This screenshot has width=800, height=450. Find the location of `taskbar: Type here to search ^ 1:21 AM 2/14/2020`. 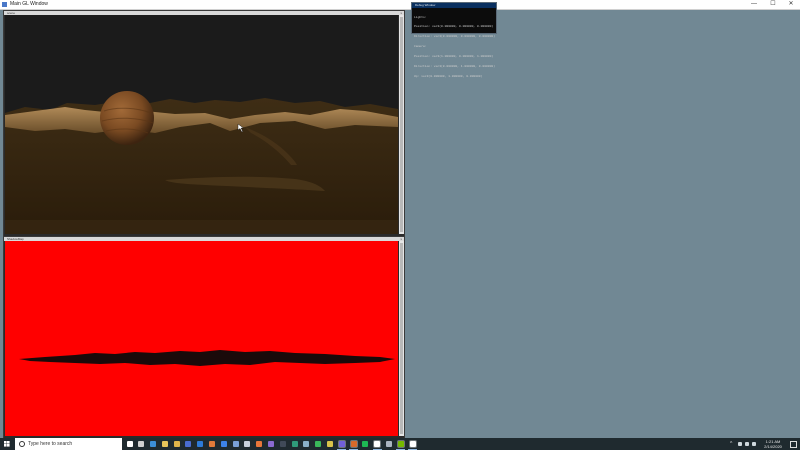

taskbar: Type here to search ^ 1:21 AM 2/14/2020 is located at coordinates (400, 444).